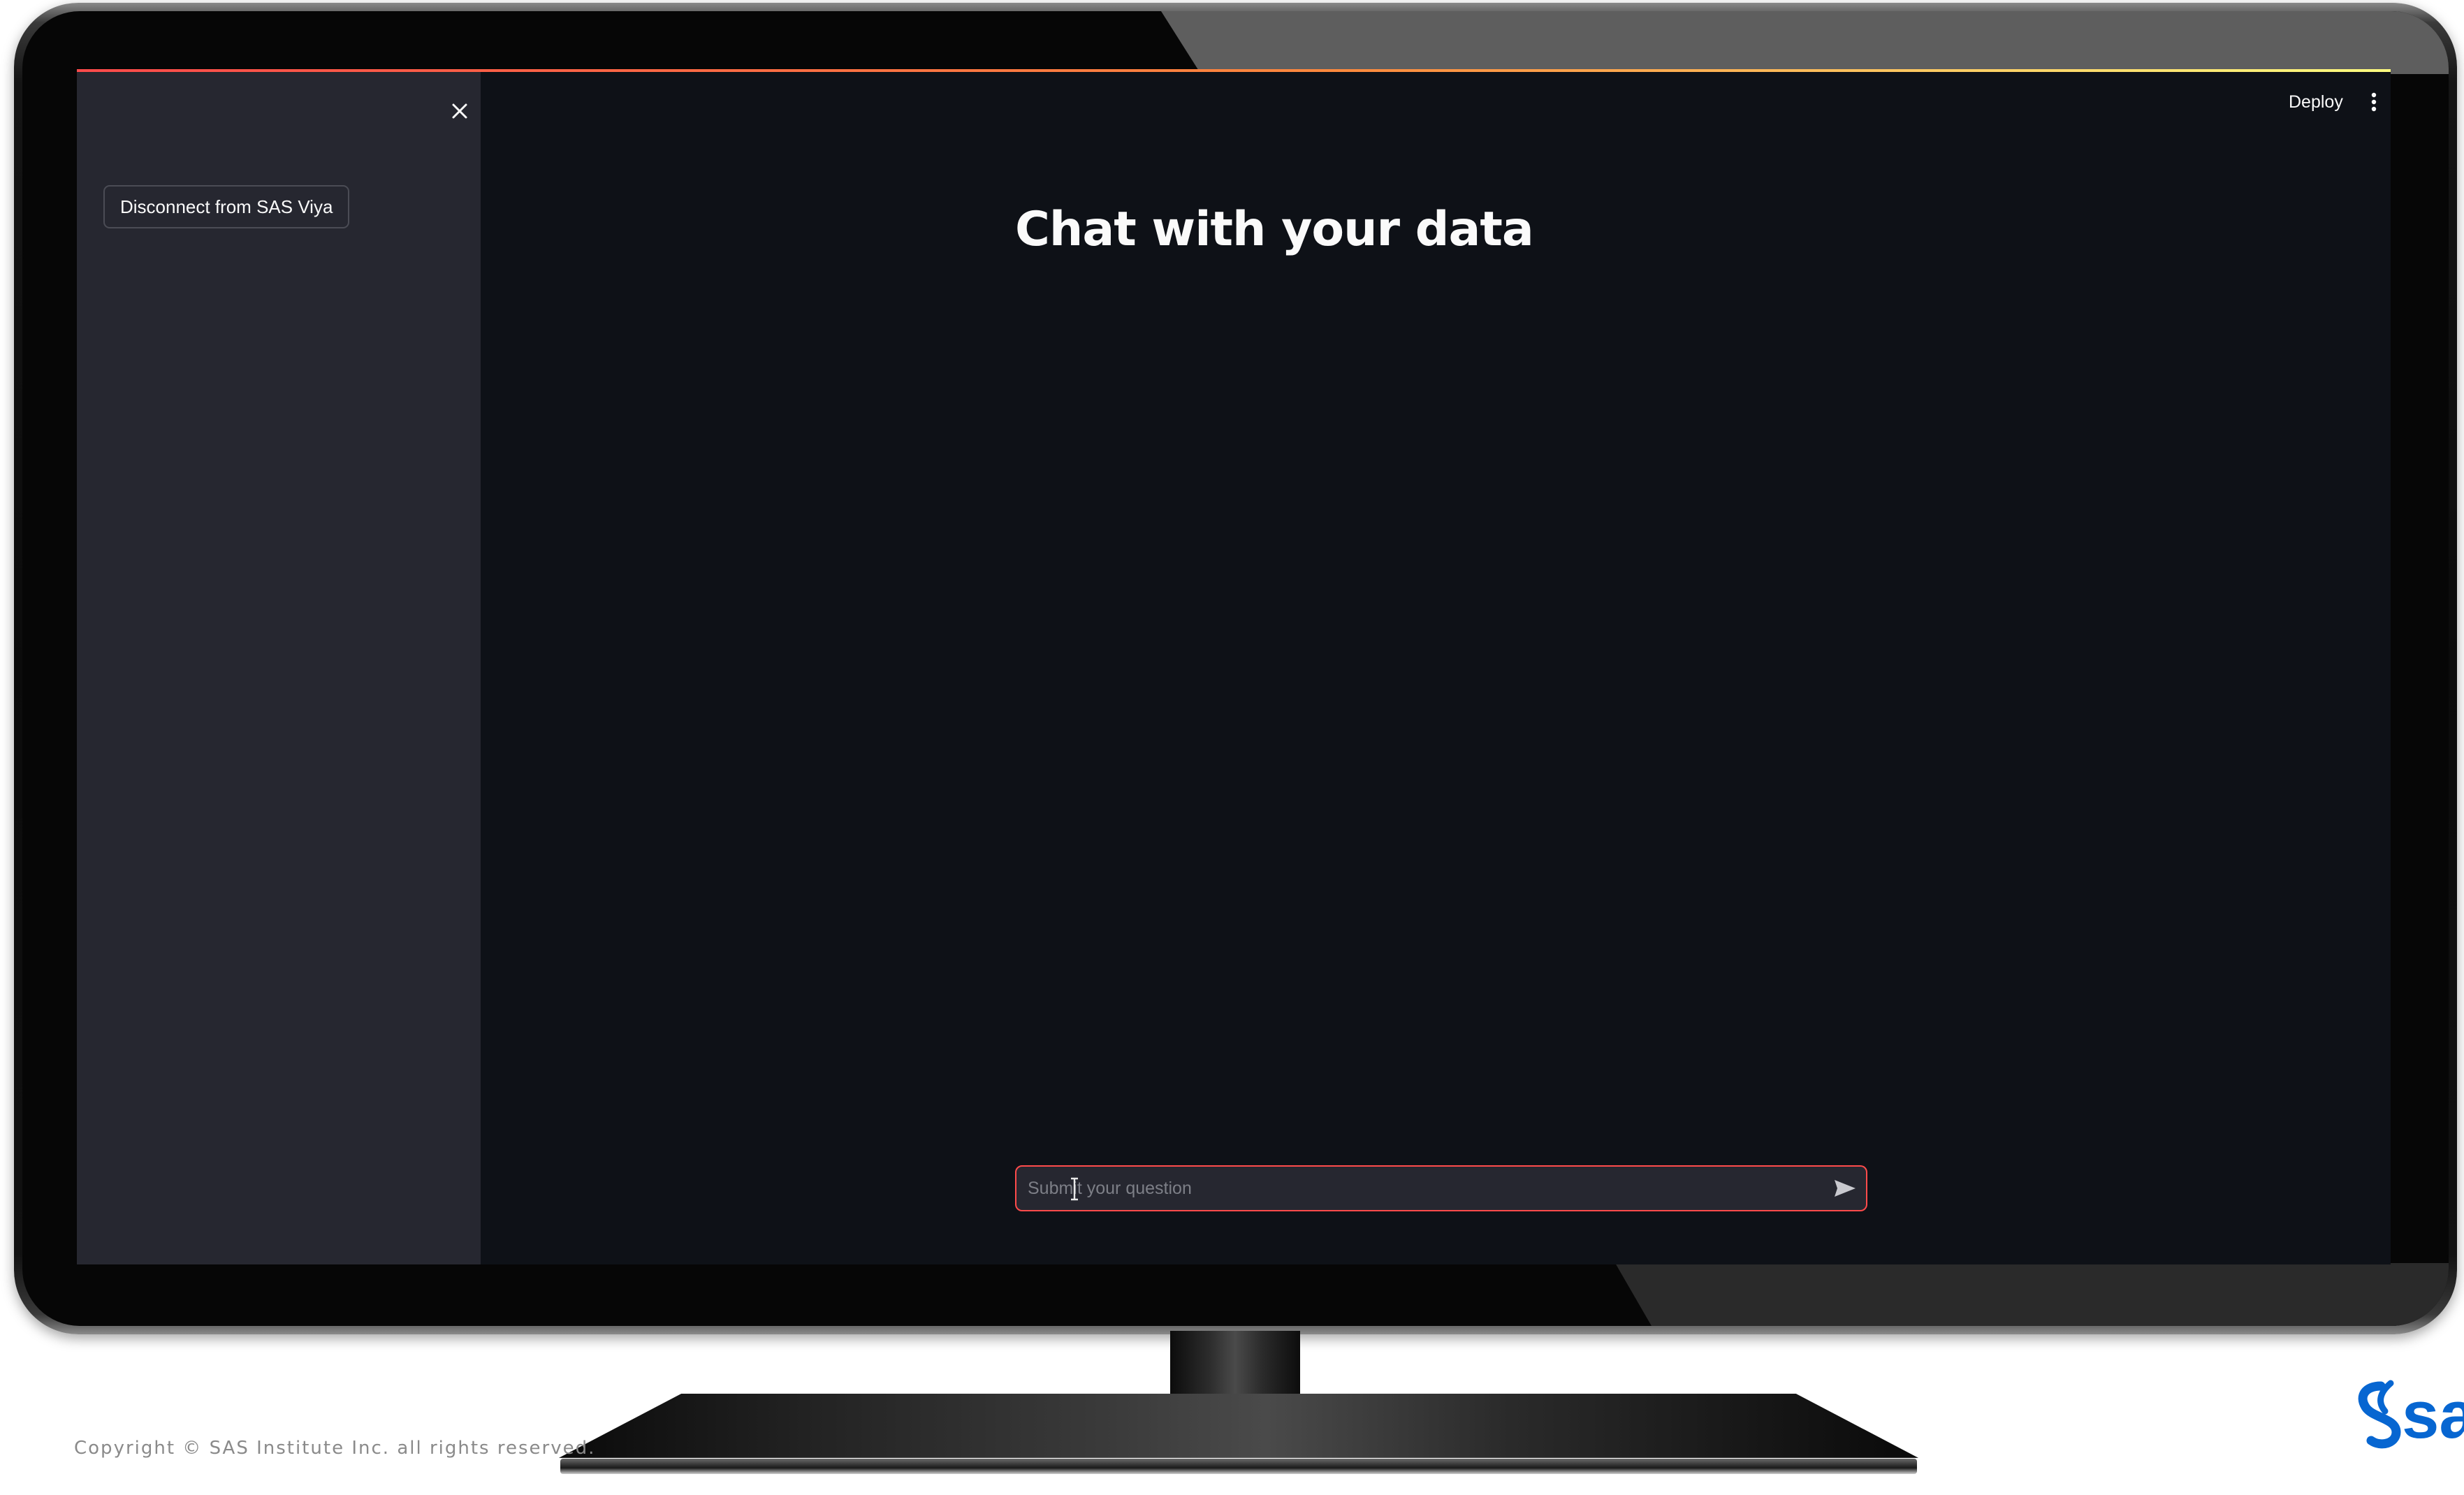  Describe the element at coordinates (2433, 1415) in the screenshot. I see `sas-logo-text: sas` at that location.